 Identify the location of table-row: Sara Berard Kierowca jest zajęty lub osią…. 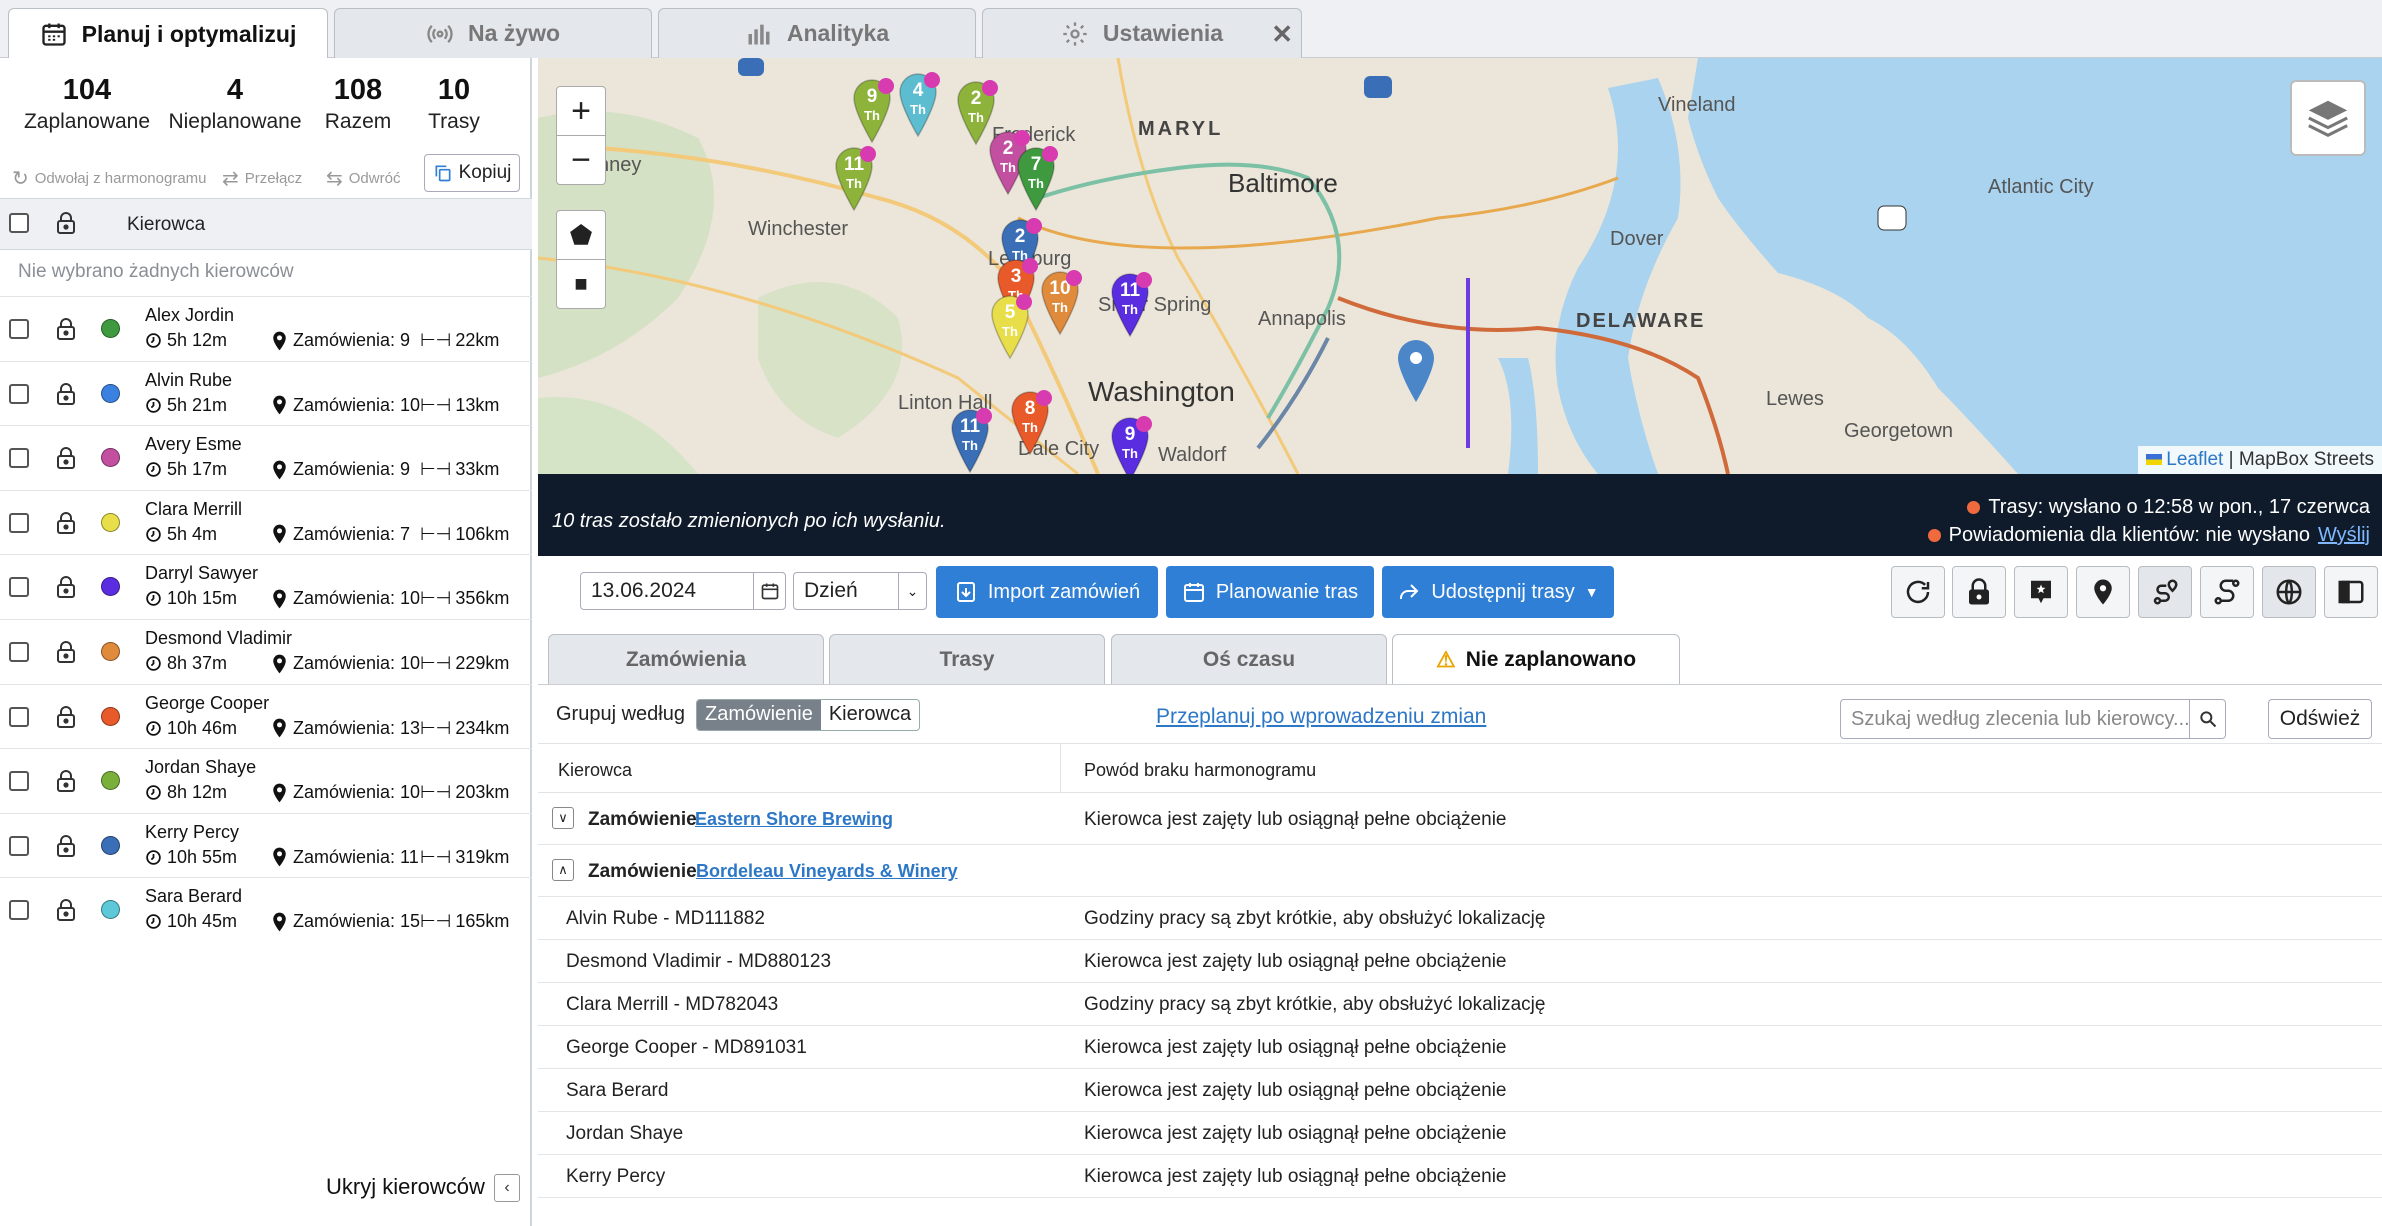
(1460, 1090).